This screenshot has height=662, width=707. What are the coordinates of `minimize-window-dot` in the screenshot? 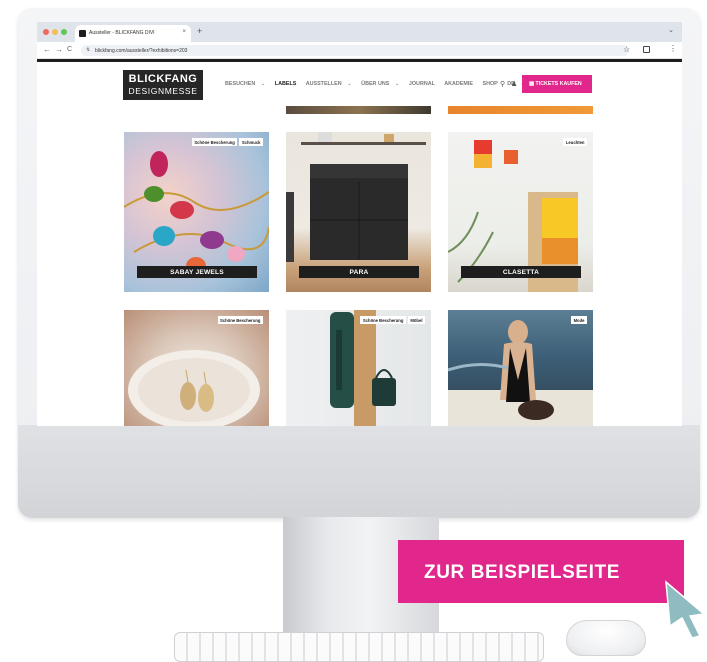 It's located at (55, 32).